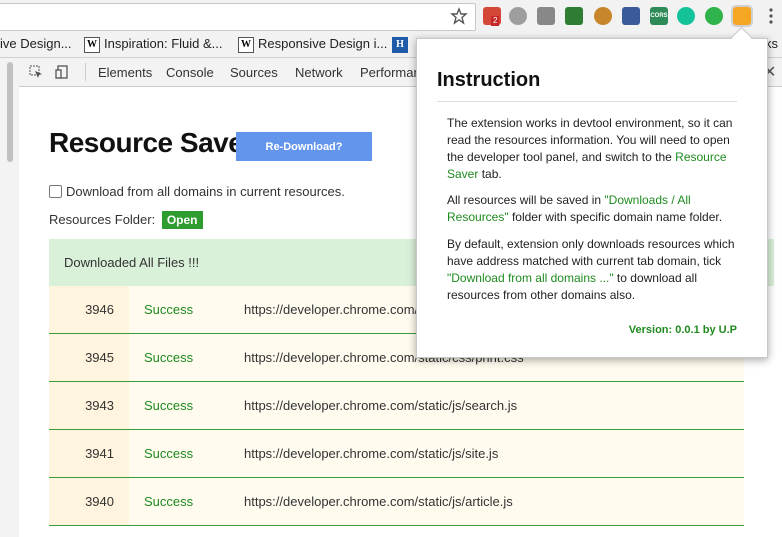  What do you see at coordinates (10, 112) in the screenshot?
I see `scrollbar-thumb` at bounding box center [10, 112].